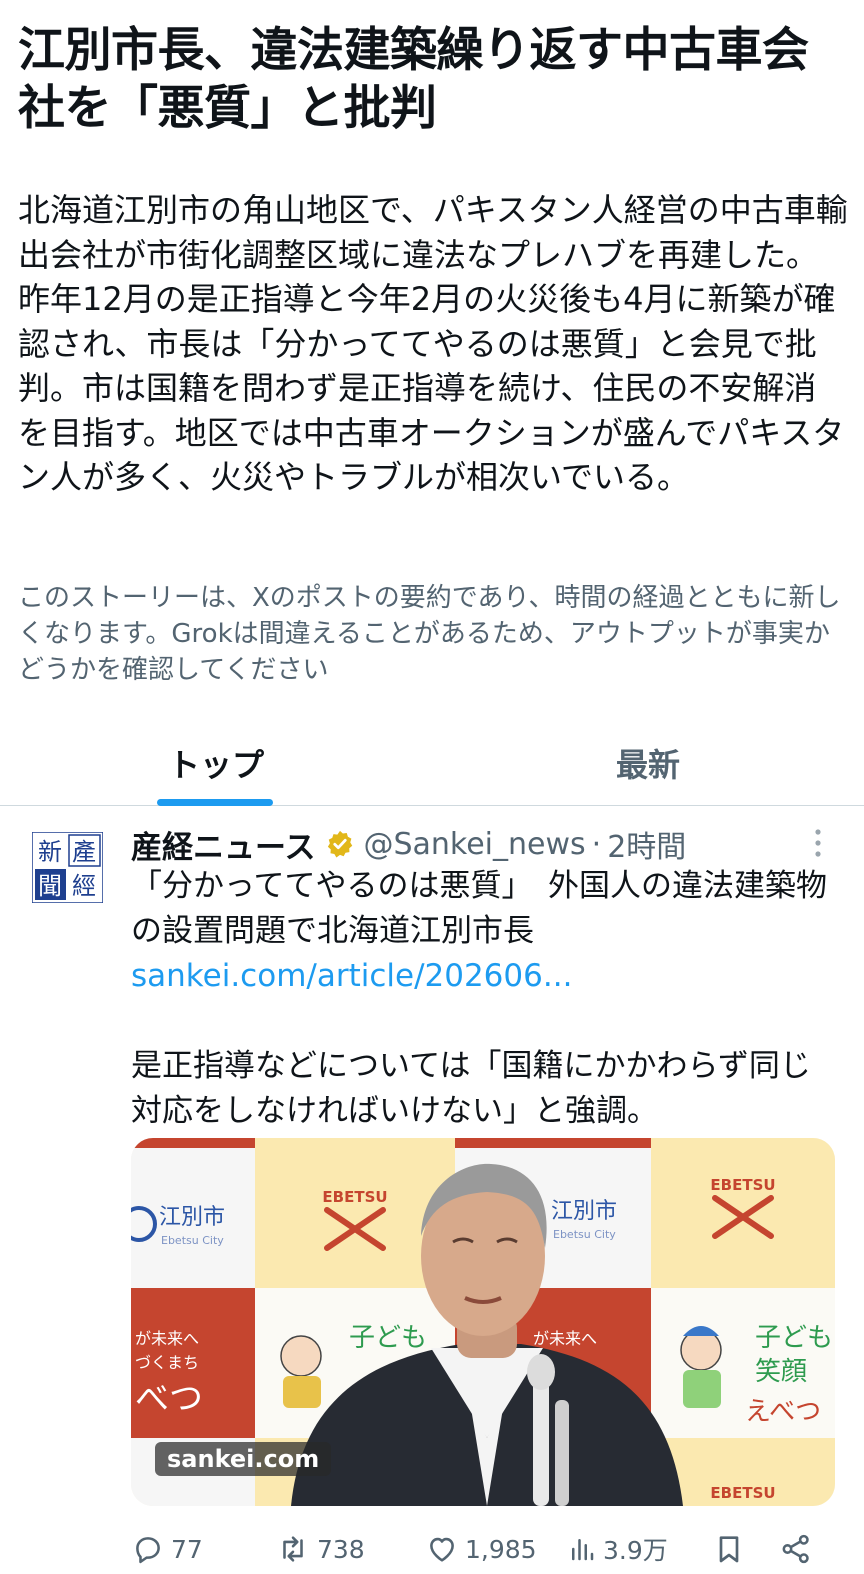  What do you see at coordinates (50, 886) in the screenshot?
I see `svg-text: 聞` at bounding box center [50, 886].